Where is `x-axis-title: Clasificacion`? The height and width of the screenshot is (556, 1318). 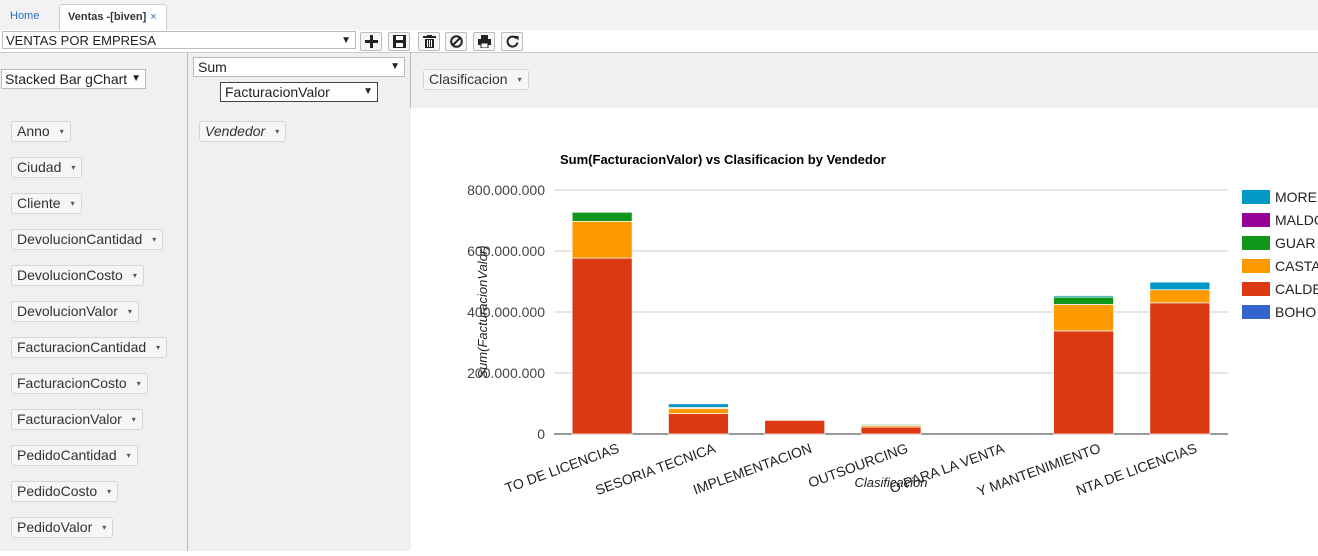
x-axis-title: Clasificacion is located at coordinates (891, 482).